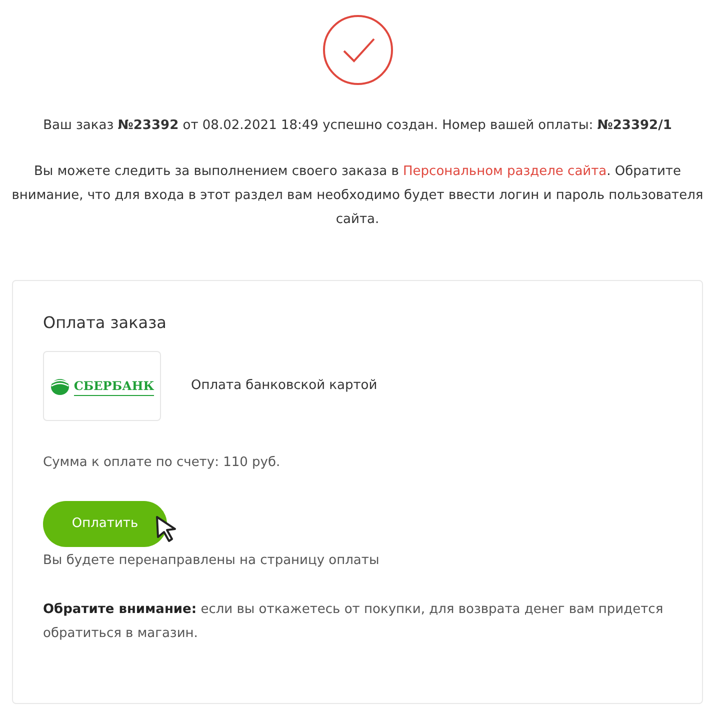 Image resolution: width=715 pixels, height=723 pixels. What do you see at coordinates (505, 171) in the screenshot?
I see `personal-section-link: Персональном разделе сайта` at bounding box center [505, 171].